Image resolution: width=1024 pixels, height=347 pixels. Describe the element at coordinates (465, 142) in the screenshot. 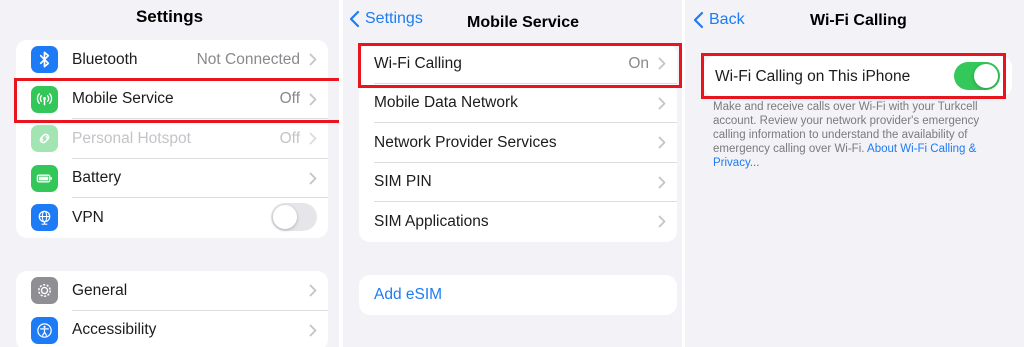

I see `row-label: Network Provider Services` at that location.